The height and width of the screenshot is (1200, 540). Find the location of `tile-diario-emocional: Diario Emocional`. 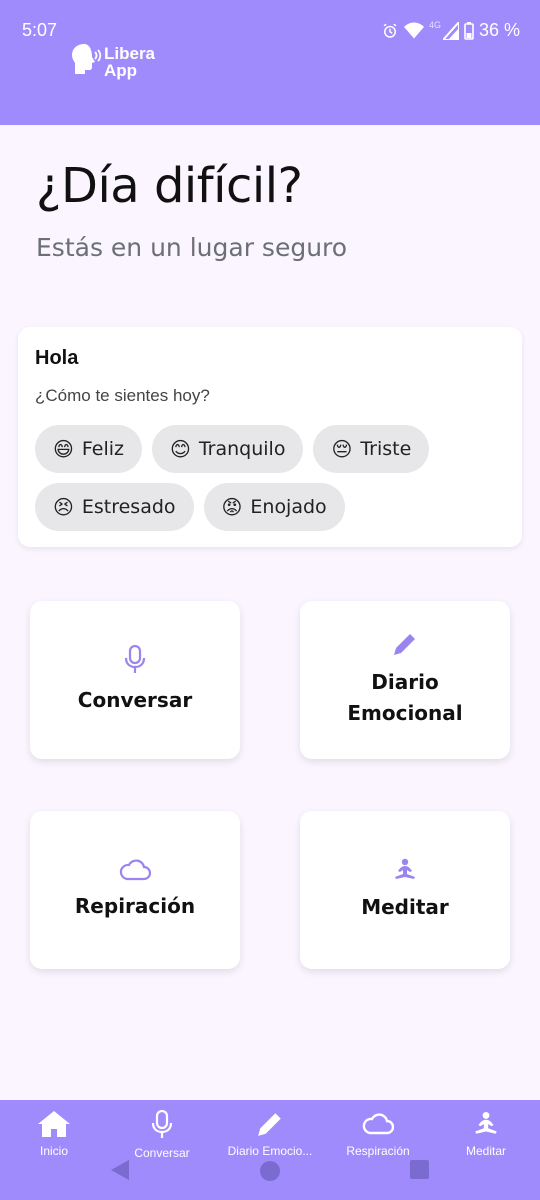

tile-diario-emocional: Diario Emocional is located at coordinates (405, 680).